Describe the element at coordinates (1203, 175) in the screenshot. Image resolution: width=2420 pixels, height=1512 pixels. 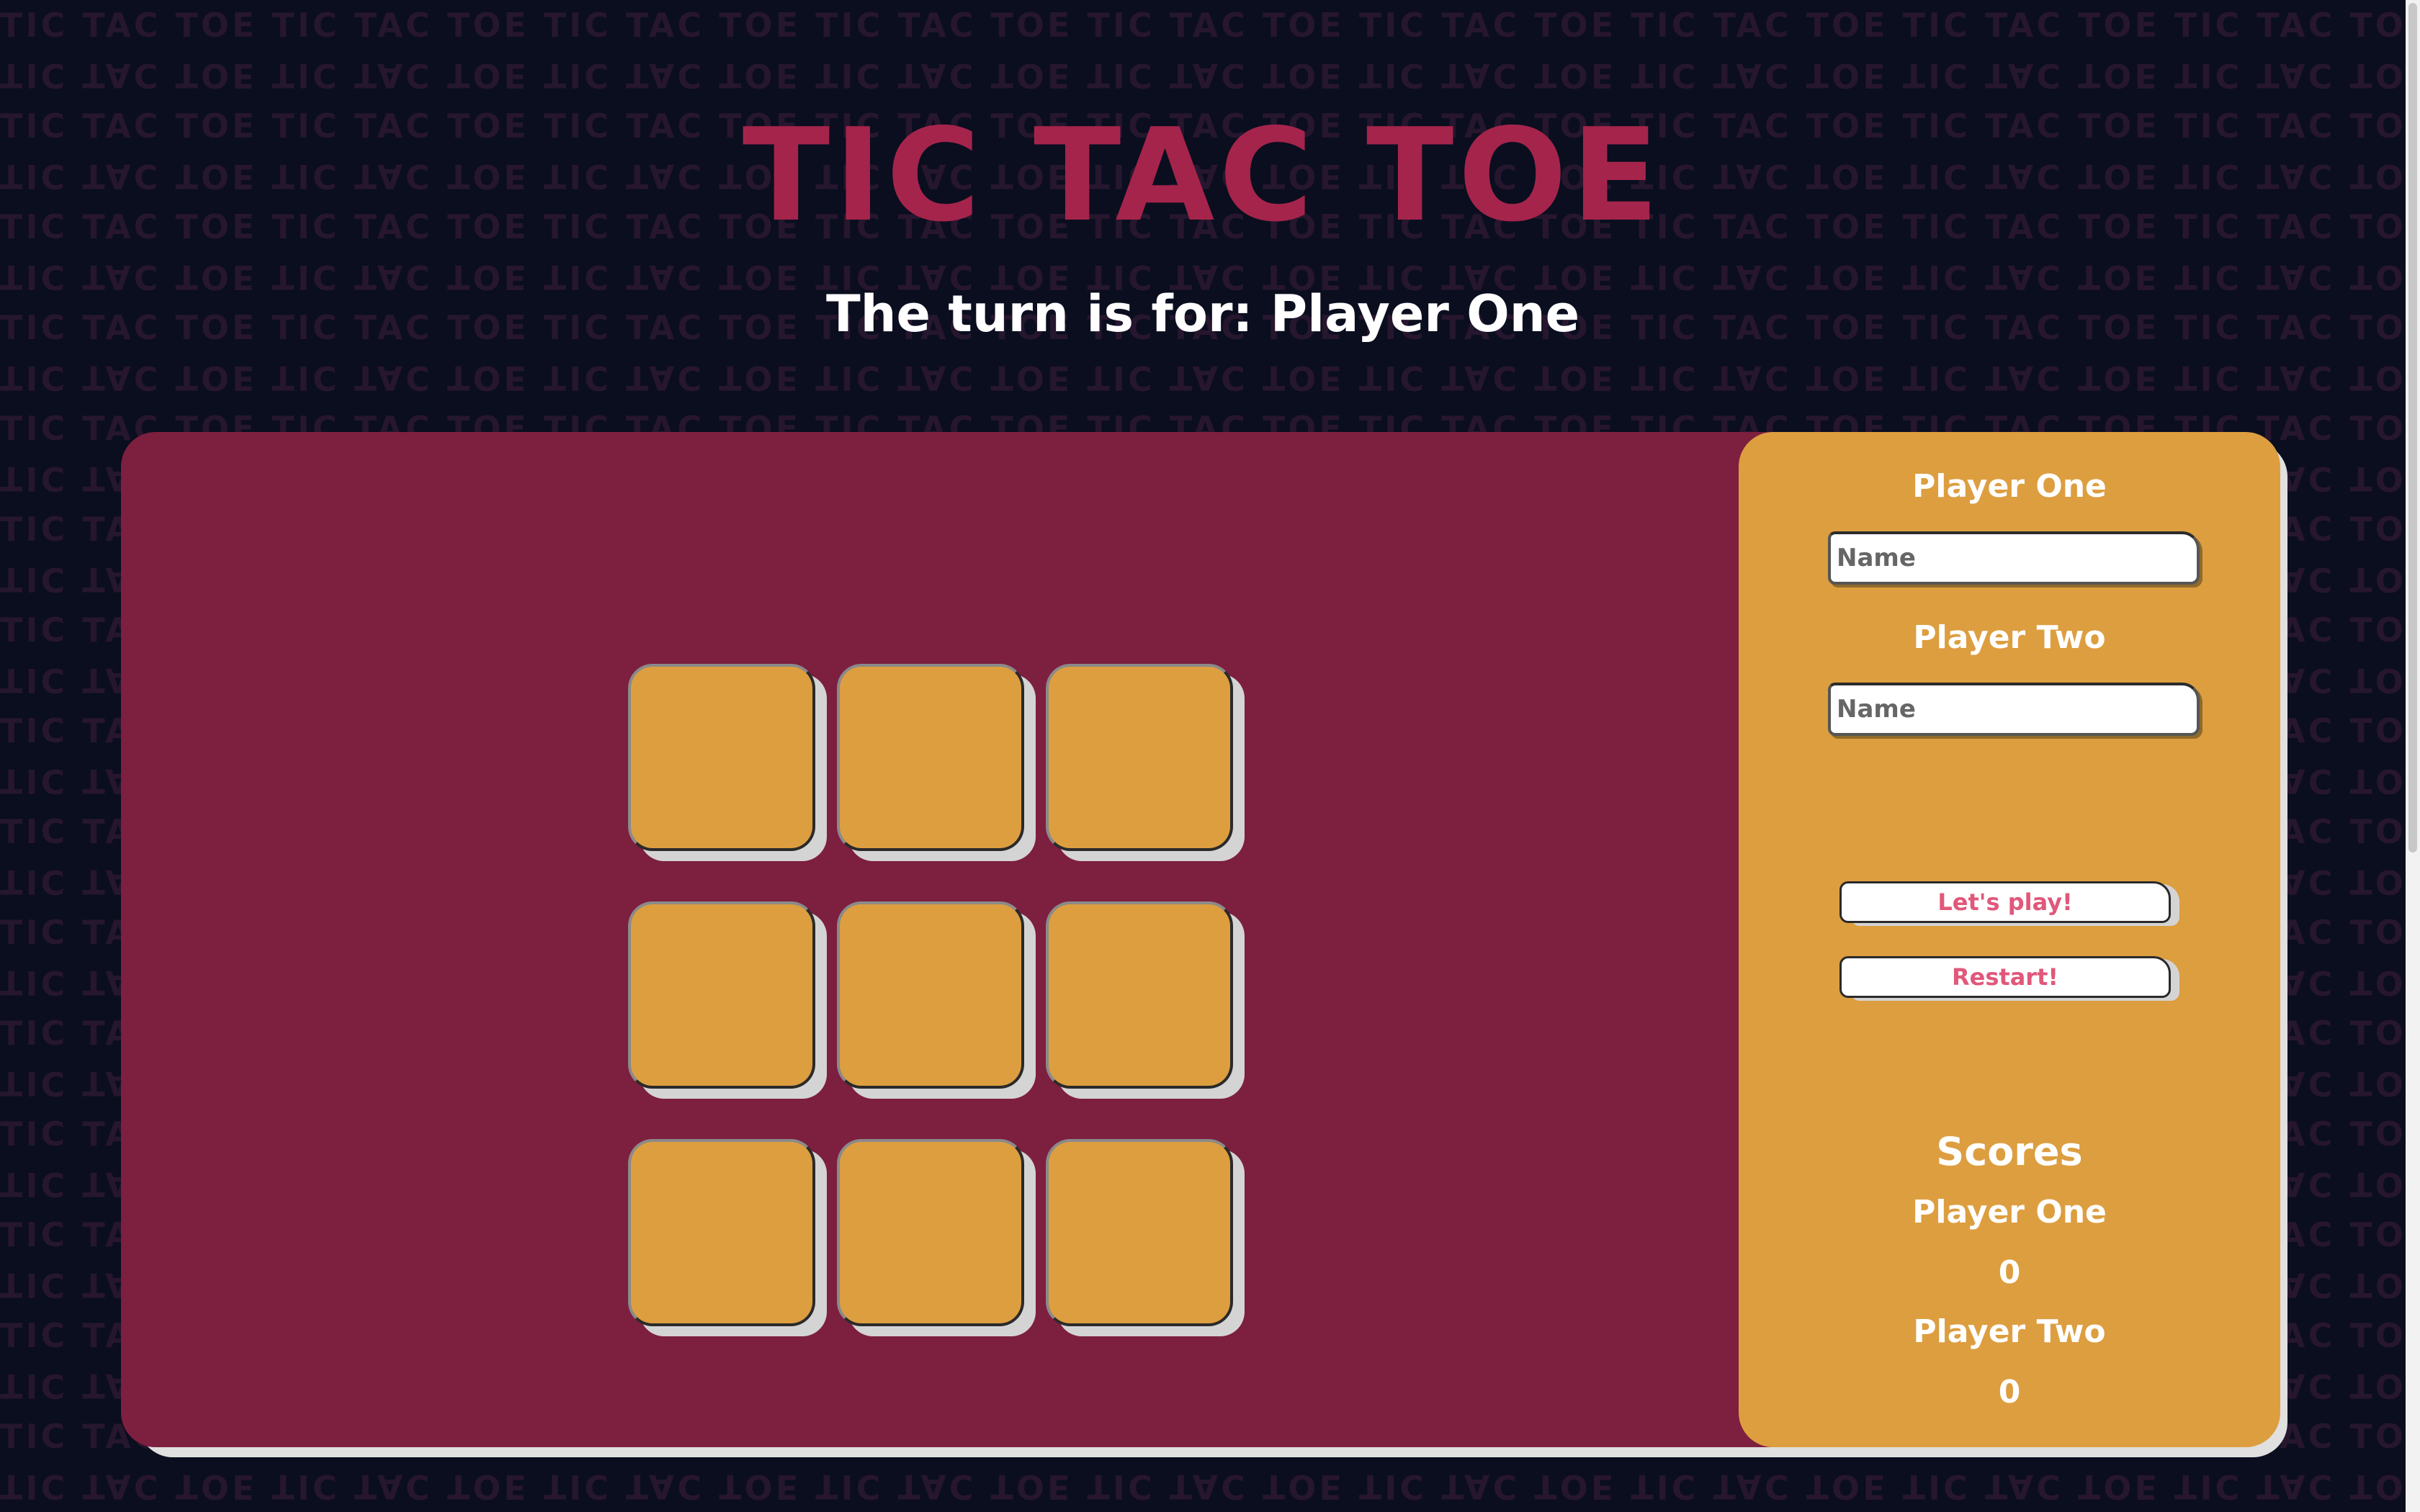
I see `page-title: TIC TAC TOE` at that location.